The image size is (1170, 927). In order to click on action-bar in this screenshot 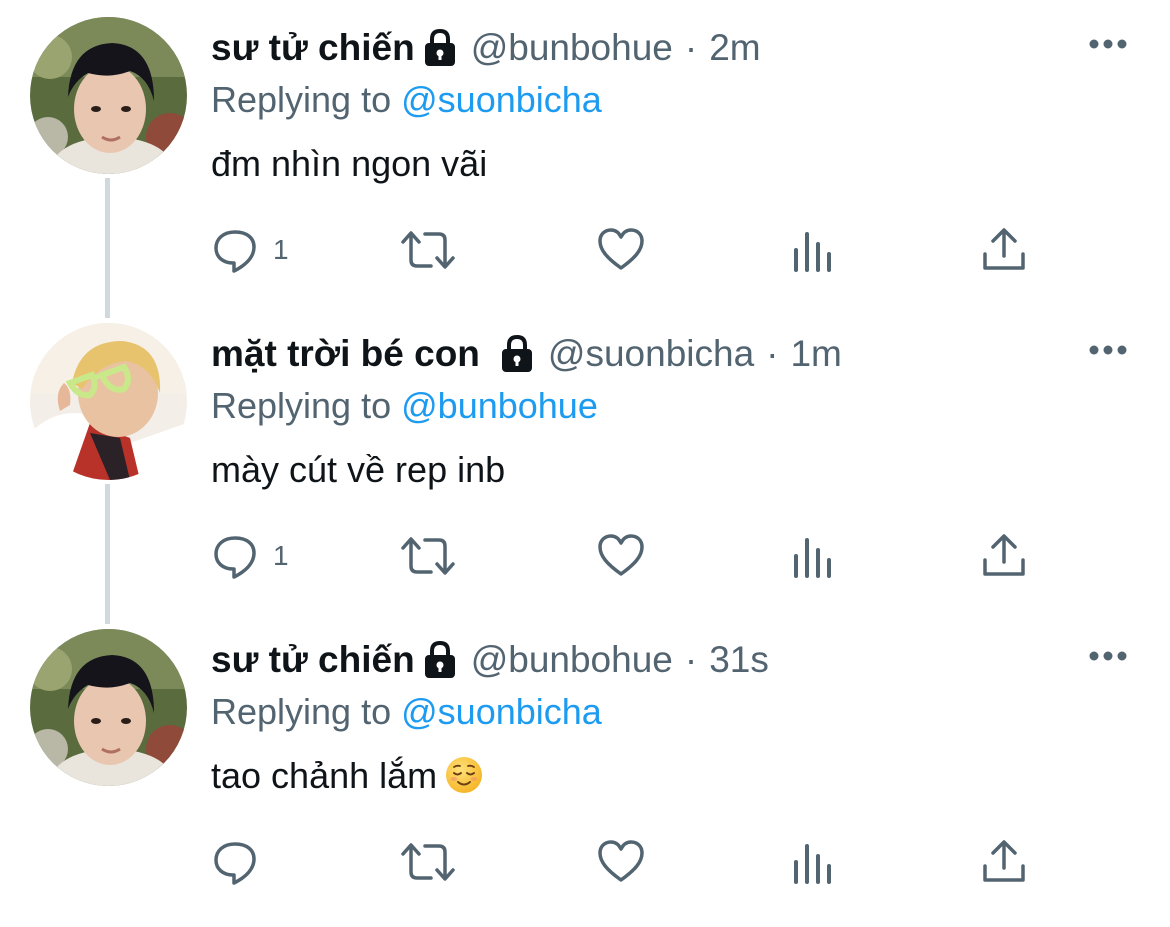, I will do `click(626, 862)`.